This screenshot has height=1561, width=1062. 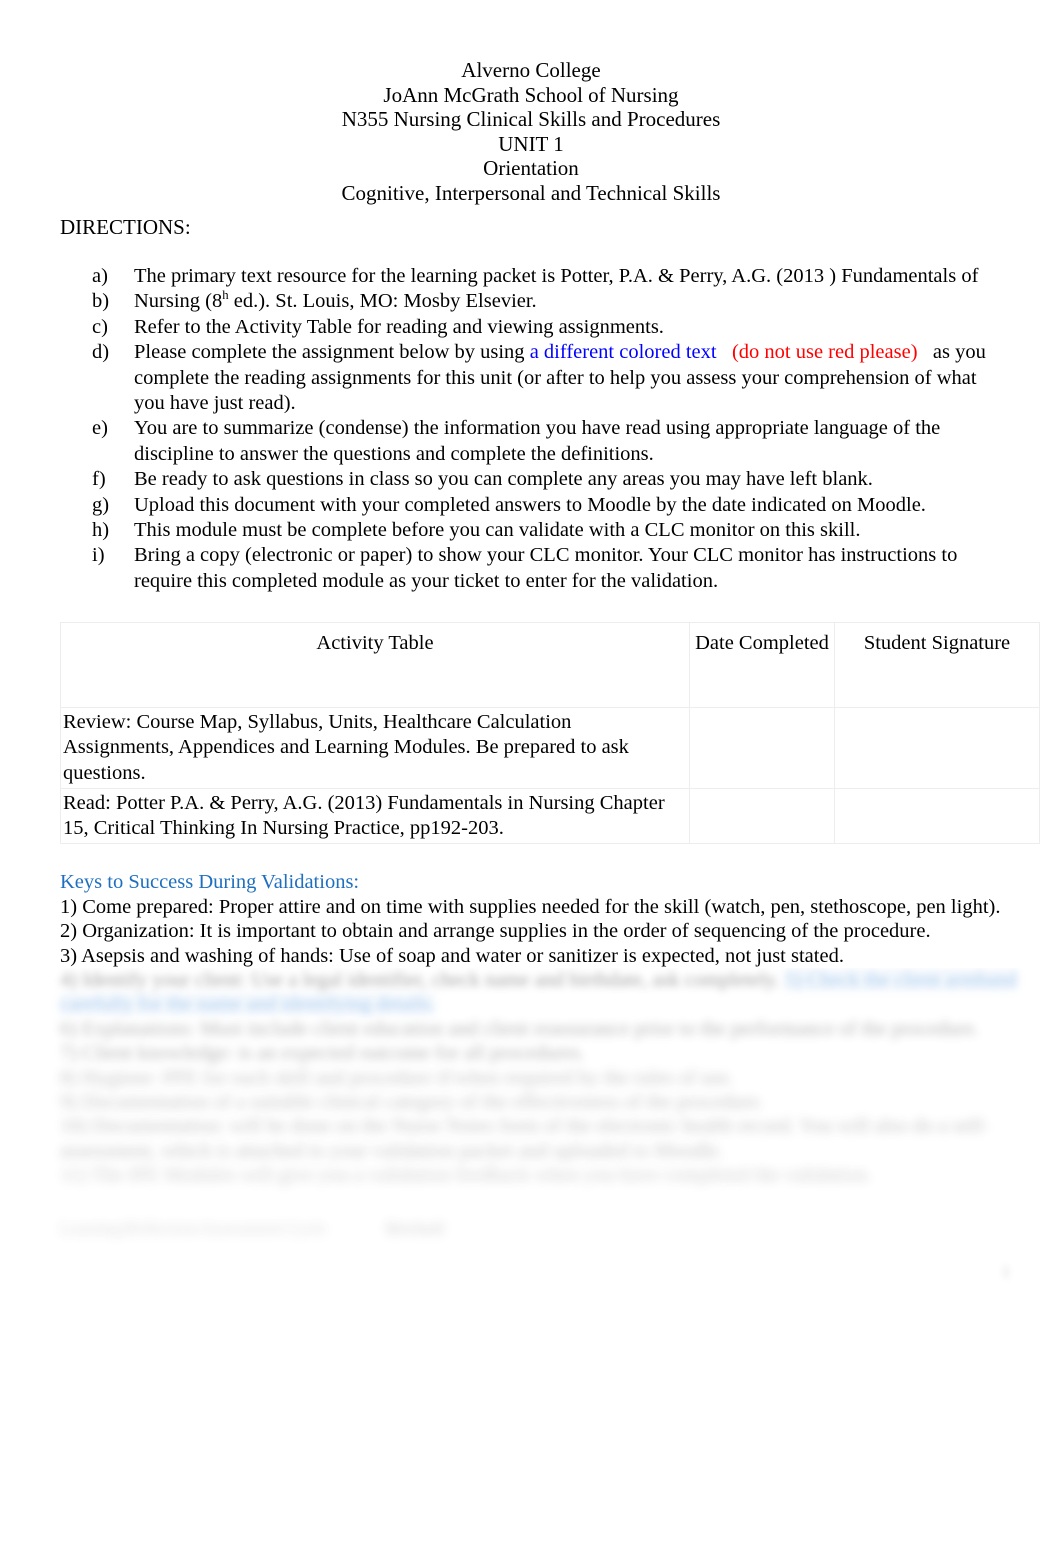 What do you see at coordinates (125, 227) in the screenshot?
I see `directions-label: DIRECTIONS:` at bounding box center [125, 227].